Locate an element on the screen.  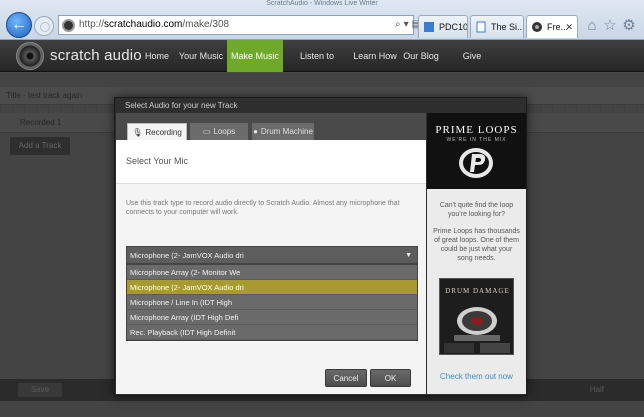
url-path: /make/308 is located at coordinates (206, 24).